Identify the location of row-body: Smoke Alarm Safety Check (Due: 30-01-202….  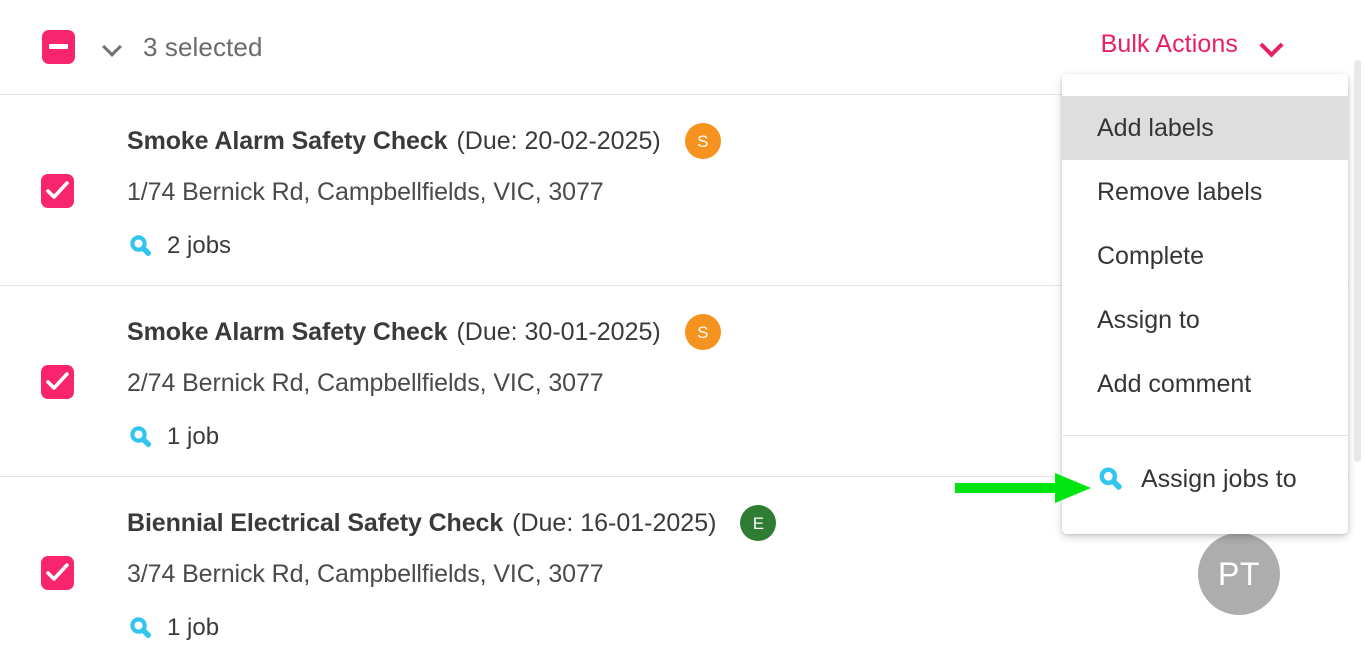
(424, 382).